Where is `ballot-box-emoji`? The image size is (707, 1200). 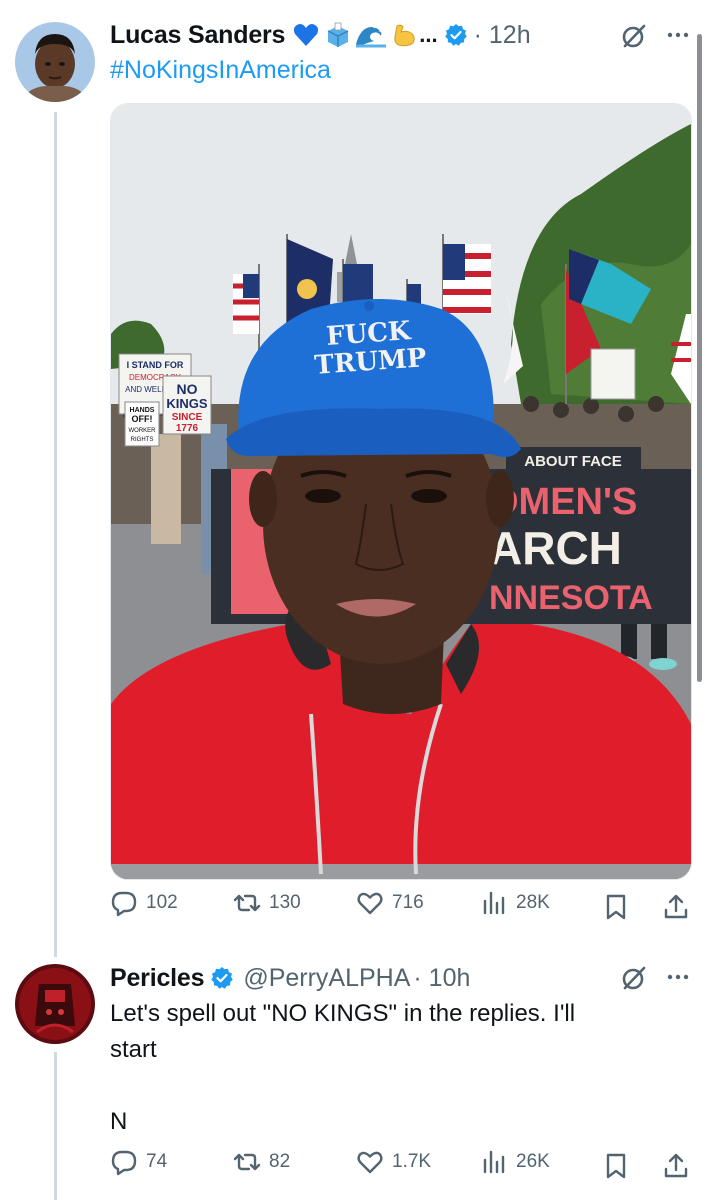 ballot-box-emoji is located at coordinates (338, 35).